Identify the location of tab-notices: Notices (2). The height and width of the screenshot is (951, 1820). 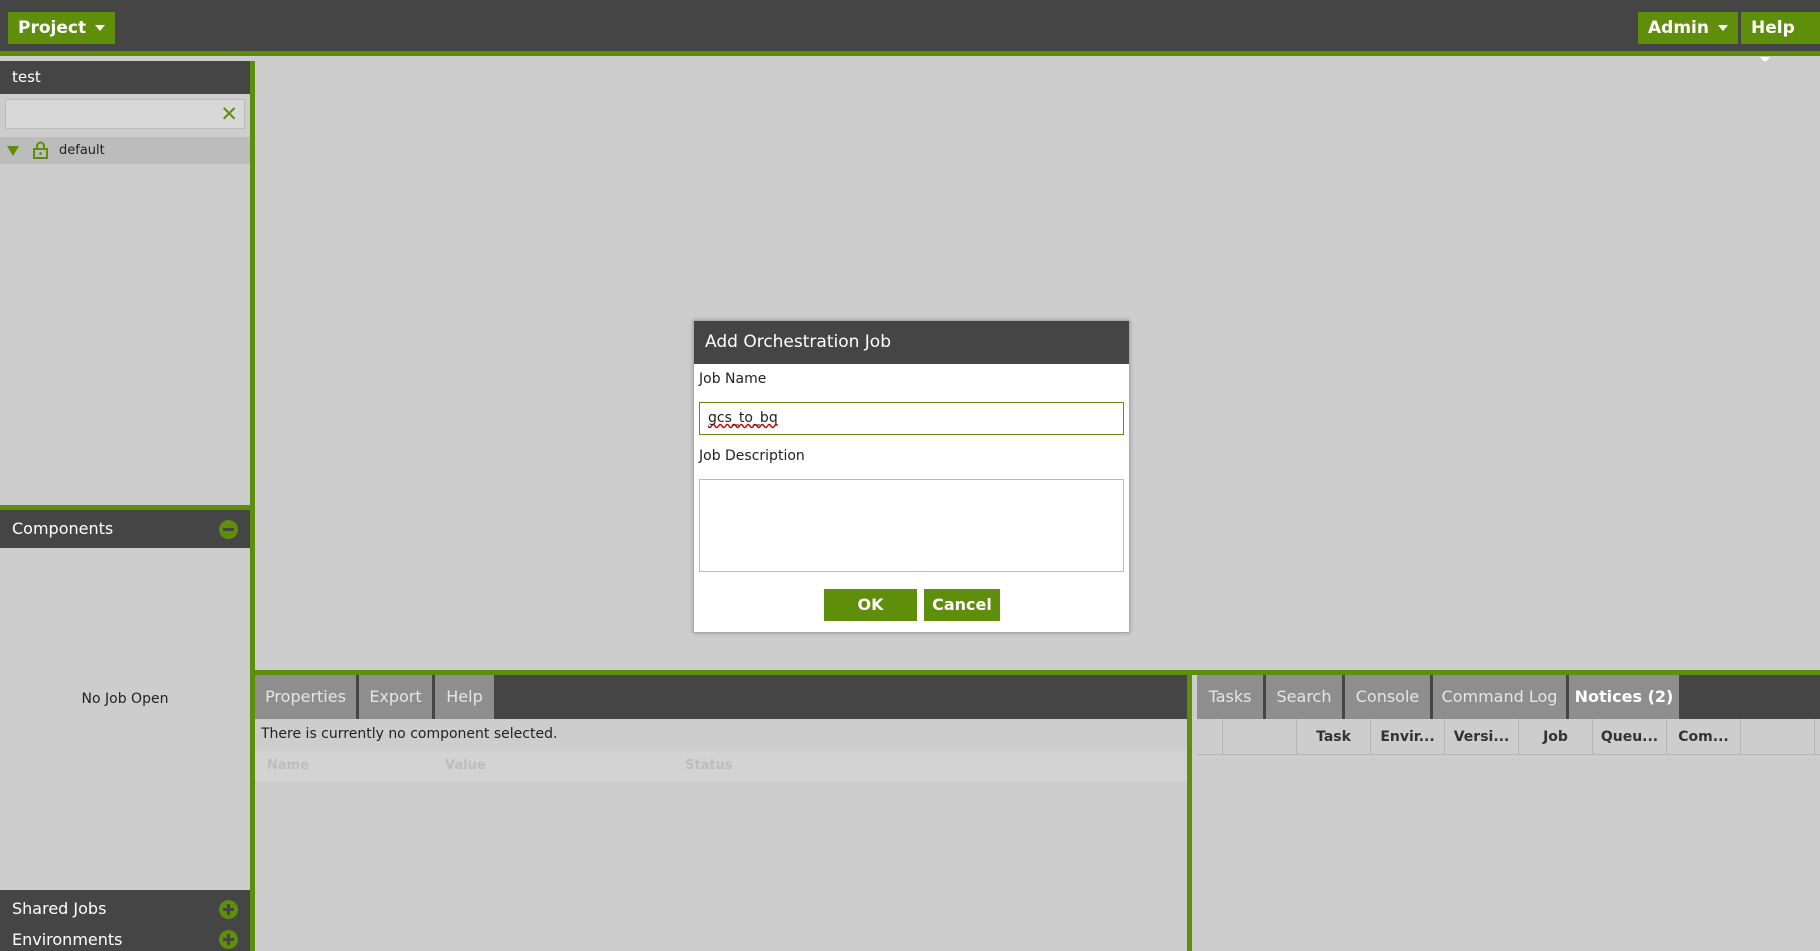
(1624, 697).